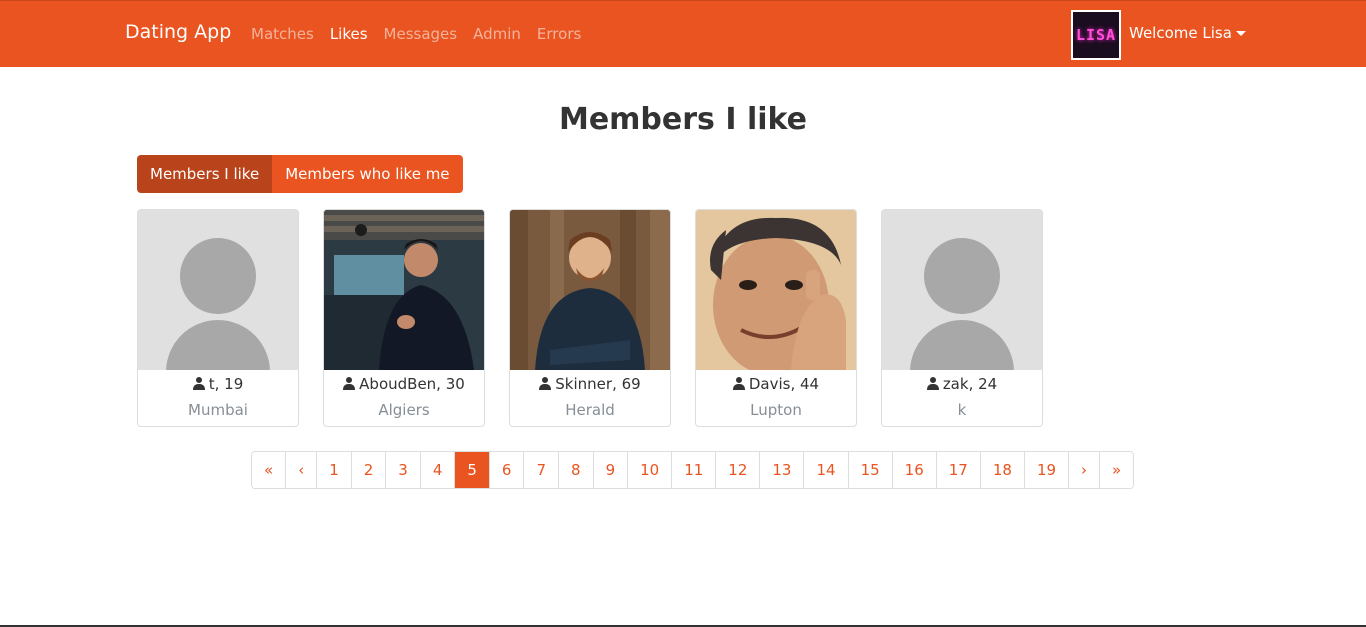 This screenshot has width=1366, height=627. I want to click on nav-links: Matches Likes Messages Admin Errors, so click(416, 34).